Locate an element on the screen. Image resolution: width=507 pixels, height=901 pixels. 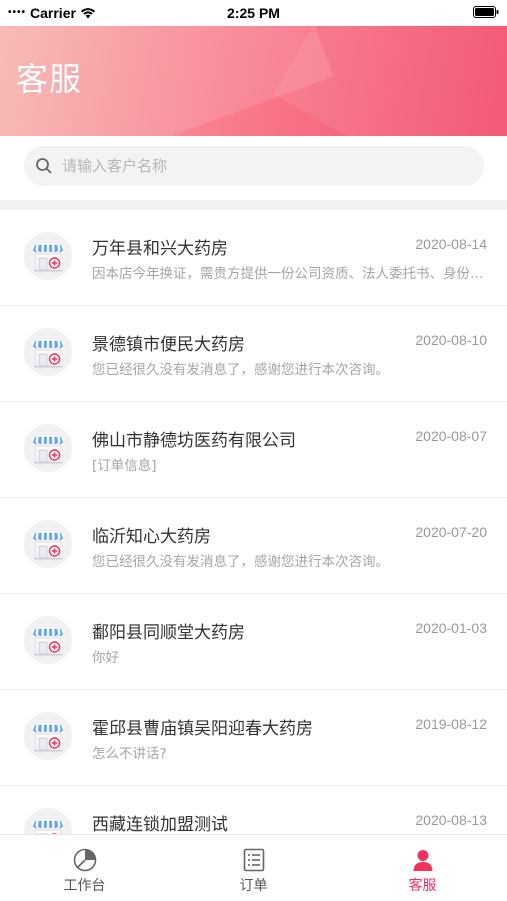
message-preview: 怎么不讲话? is located at coordinates (129, 754).